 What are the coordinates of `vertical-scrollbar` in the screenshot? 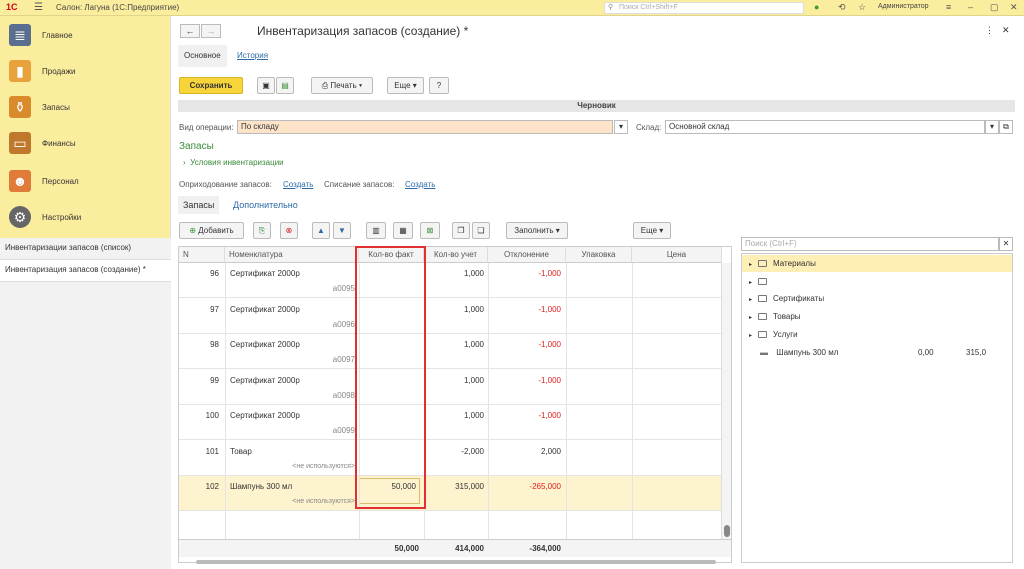 It's located at (726, 401).